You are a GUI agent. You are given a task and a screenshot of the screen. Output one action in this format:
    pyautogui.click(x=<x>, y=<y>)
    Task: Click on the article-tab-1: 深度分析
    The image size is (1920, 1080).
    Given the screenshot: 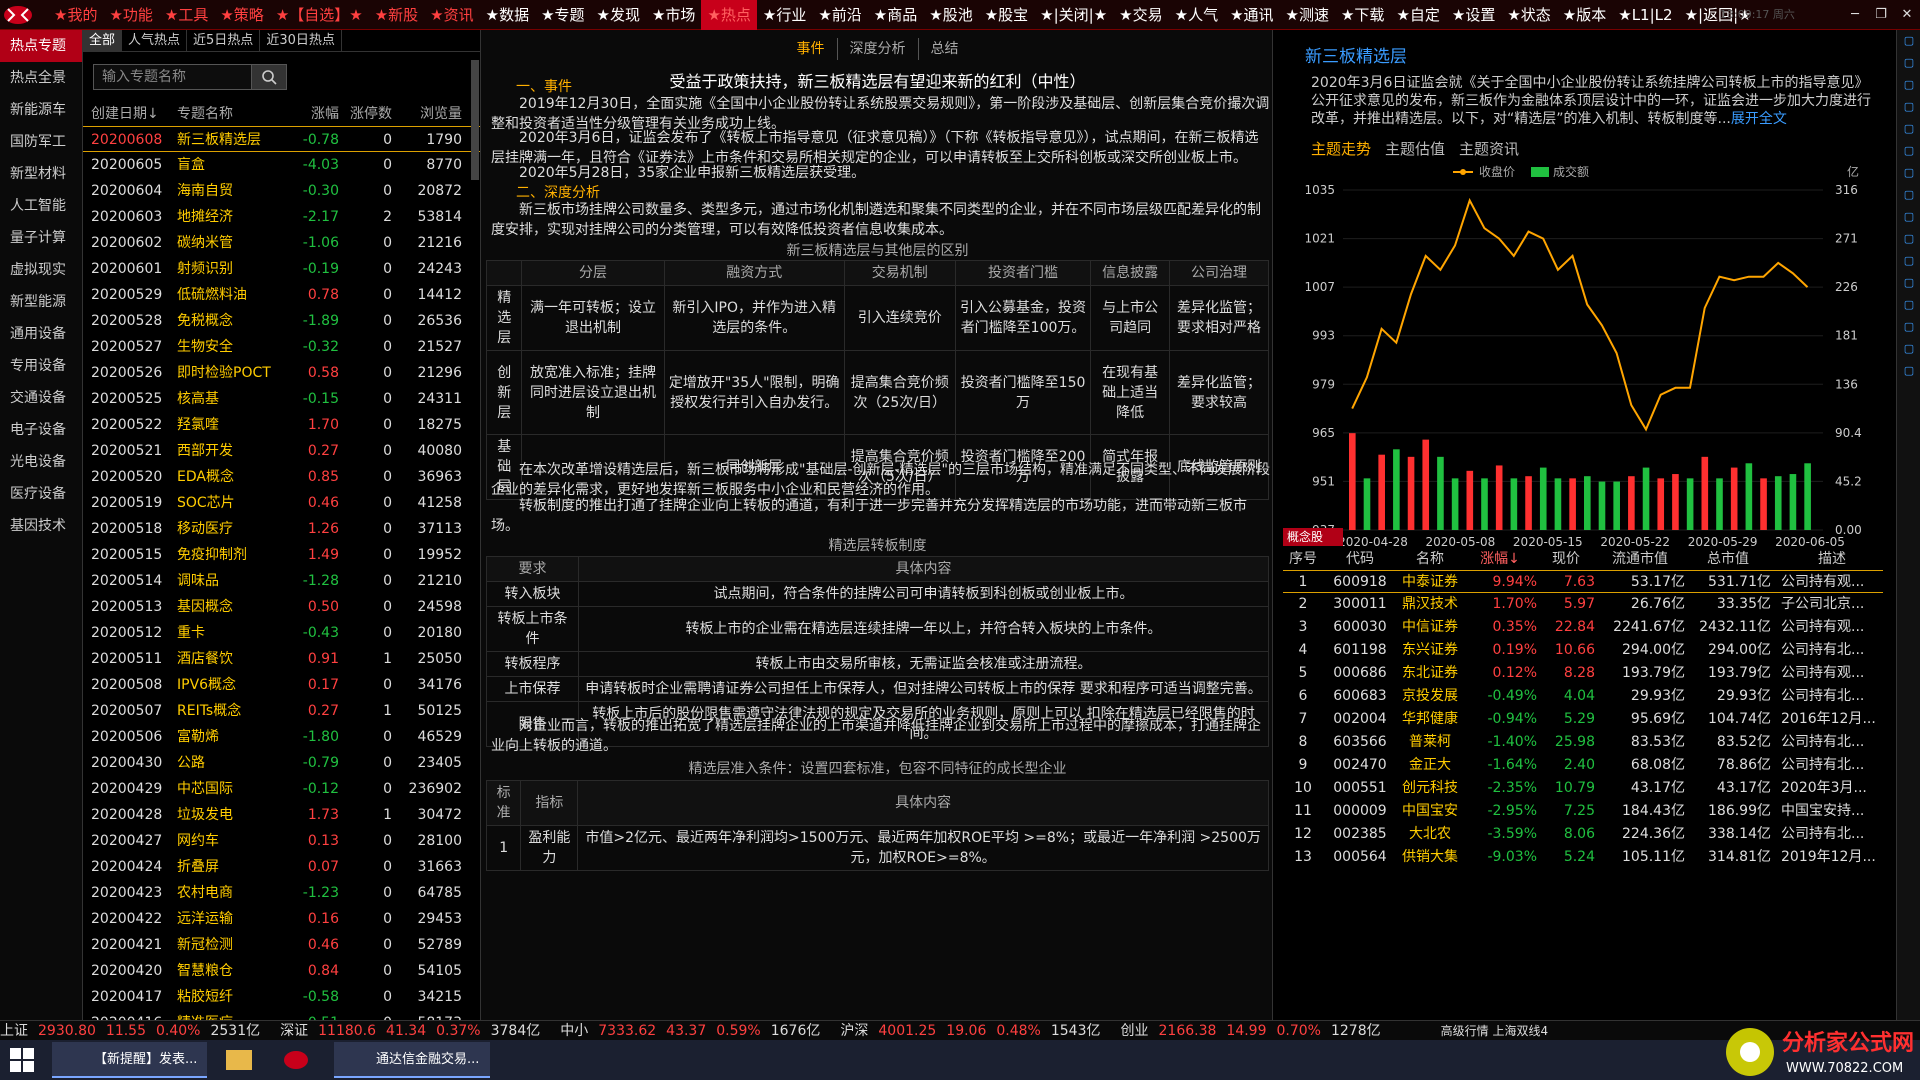 What is the action you would take?
    pyautogui.click(x=878, y=49)
    